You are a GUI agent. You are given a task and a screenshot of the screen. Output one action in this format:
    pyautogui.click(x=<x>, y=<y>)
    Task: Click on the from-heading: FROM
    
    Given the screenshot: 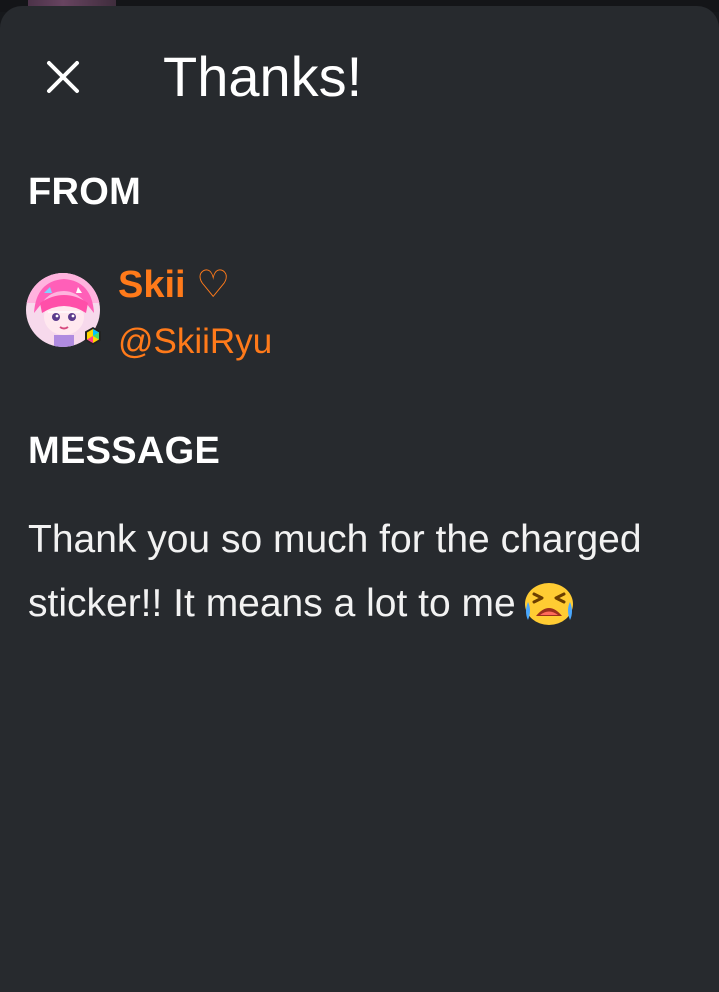 What is the action you would take?
    pyautogui.click(x=85, y=192)
    